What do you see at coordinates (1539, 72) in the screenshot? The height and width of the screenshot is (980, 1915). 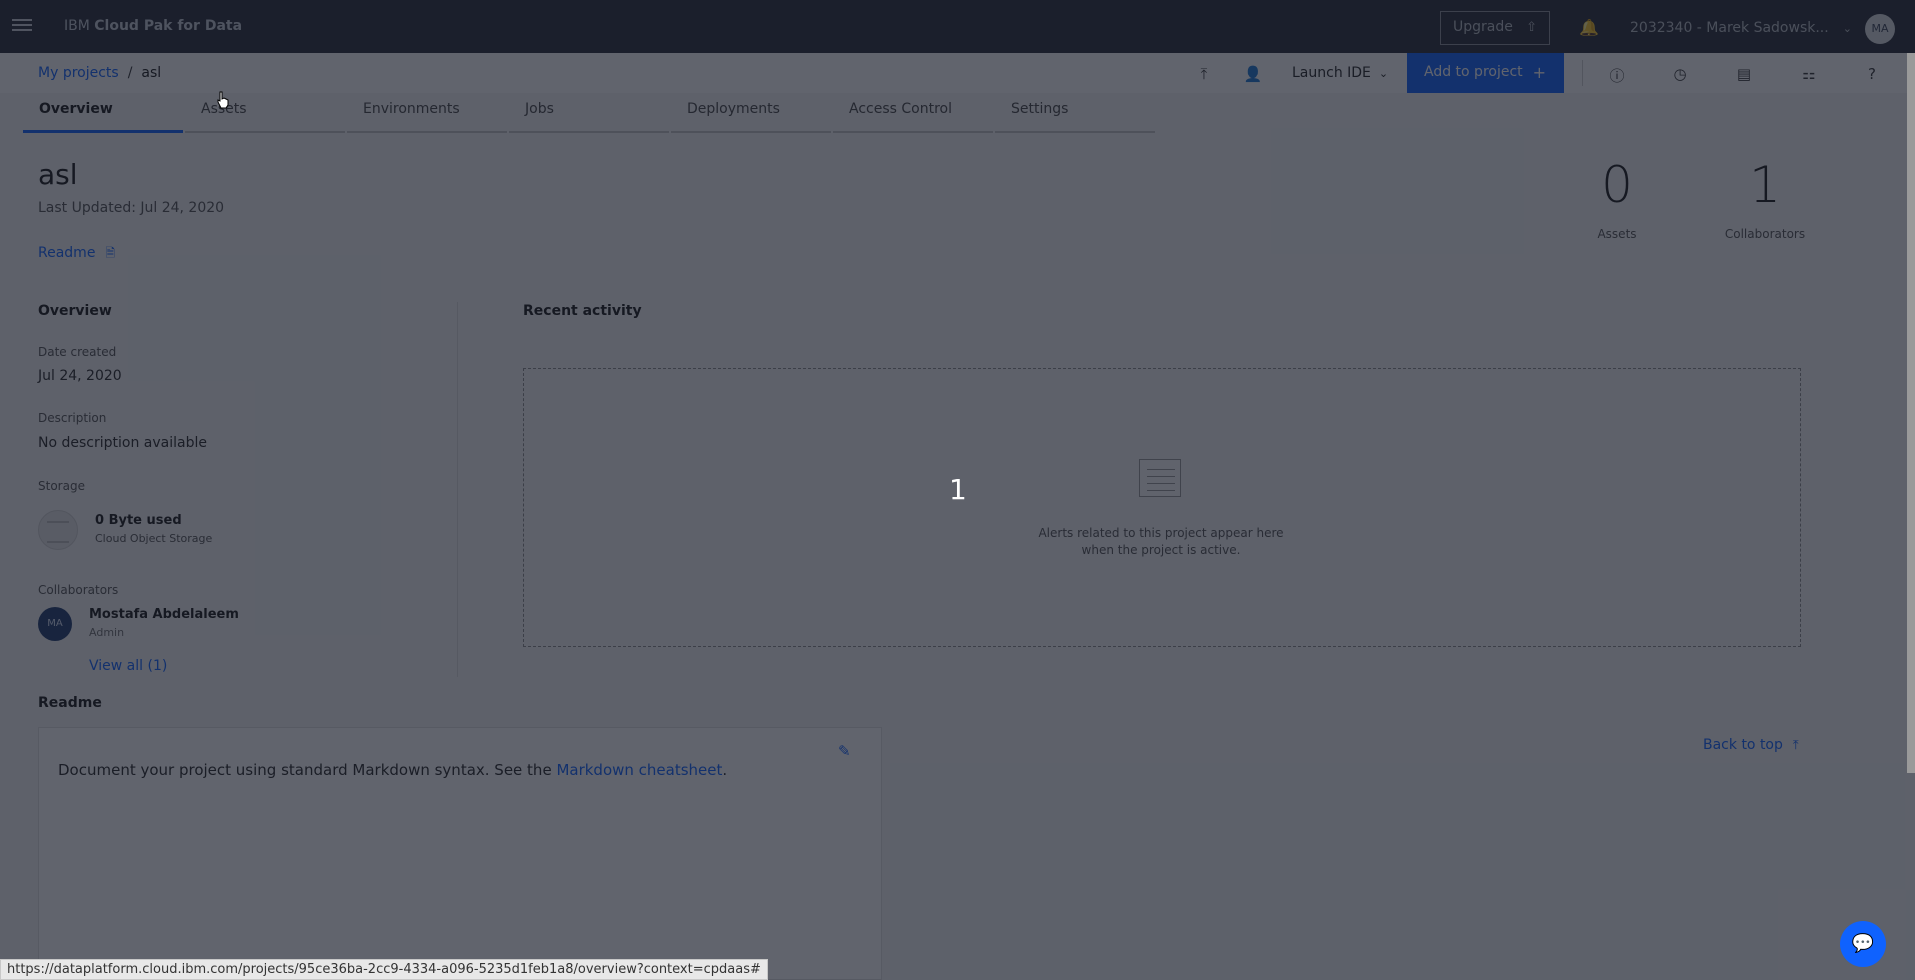 I see `plus-icon: +` at bounding box center [1539, 72].